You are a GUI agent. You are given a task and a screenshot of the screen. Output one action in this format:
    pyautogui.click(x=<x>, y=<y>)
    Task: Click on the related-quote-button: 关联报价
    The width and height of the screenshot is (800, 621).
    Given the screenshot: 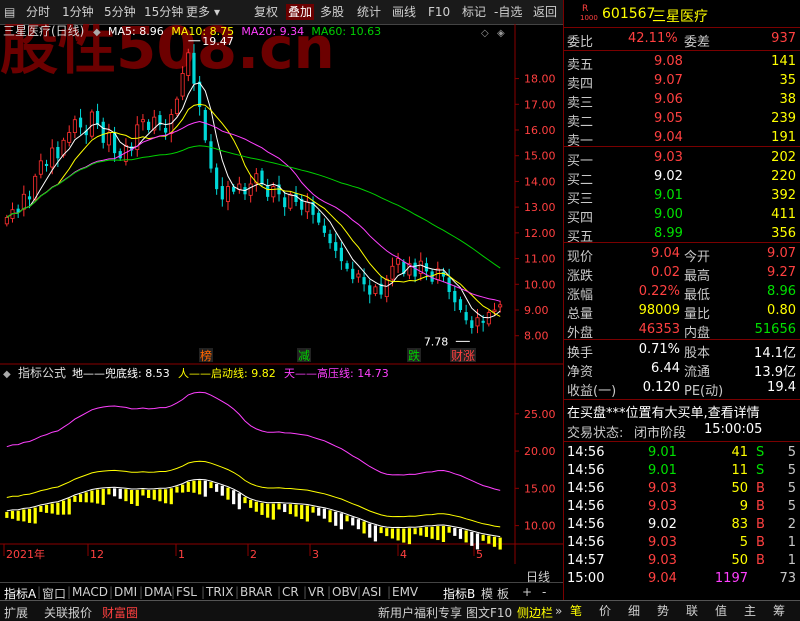 What is the action you would take?
    pyautogui.click(x=68, y=612)
    